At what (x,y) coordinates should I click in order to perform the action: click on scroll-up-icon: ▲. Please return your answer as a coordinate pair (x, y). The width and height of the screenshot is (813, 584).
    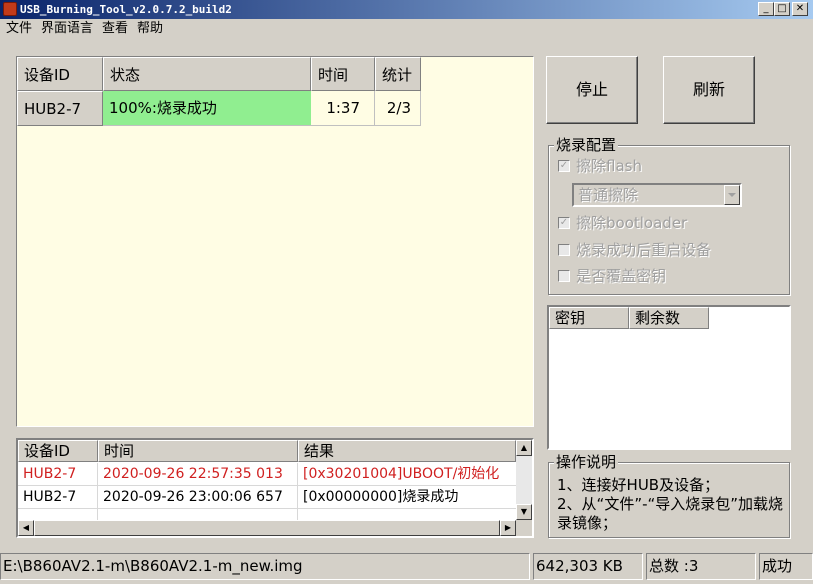
    Looking at the image, I should click on (524, 448).